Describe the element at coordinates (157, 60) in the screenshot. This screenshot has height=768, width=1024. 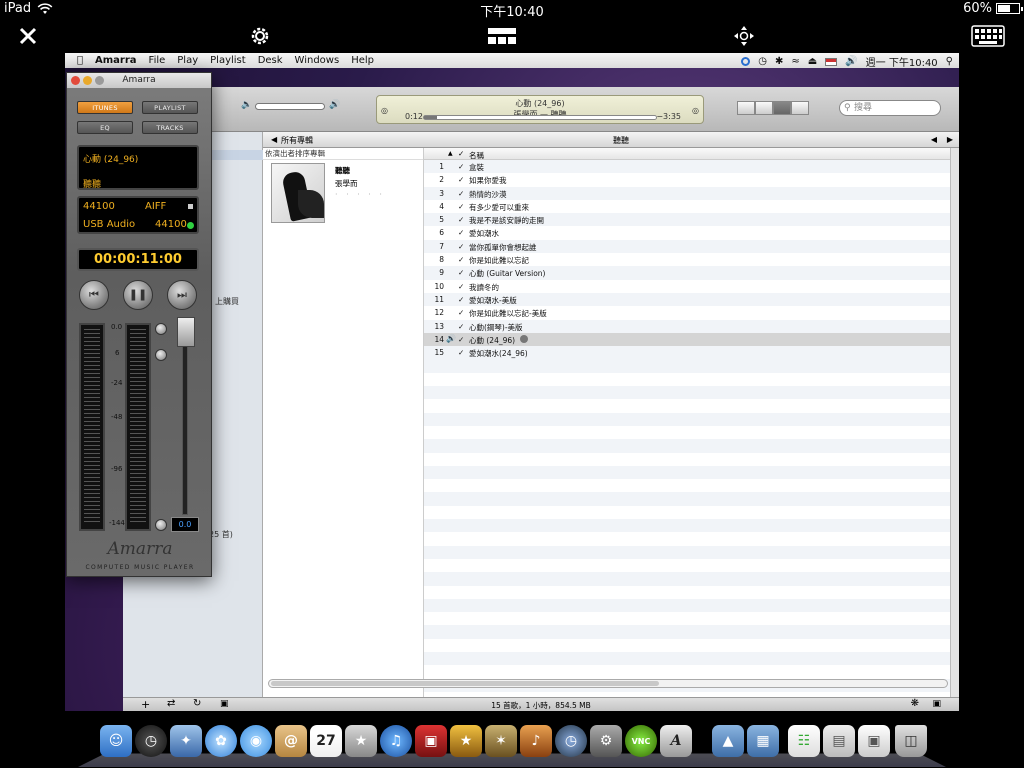
I see `menu-file: File` at that location.